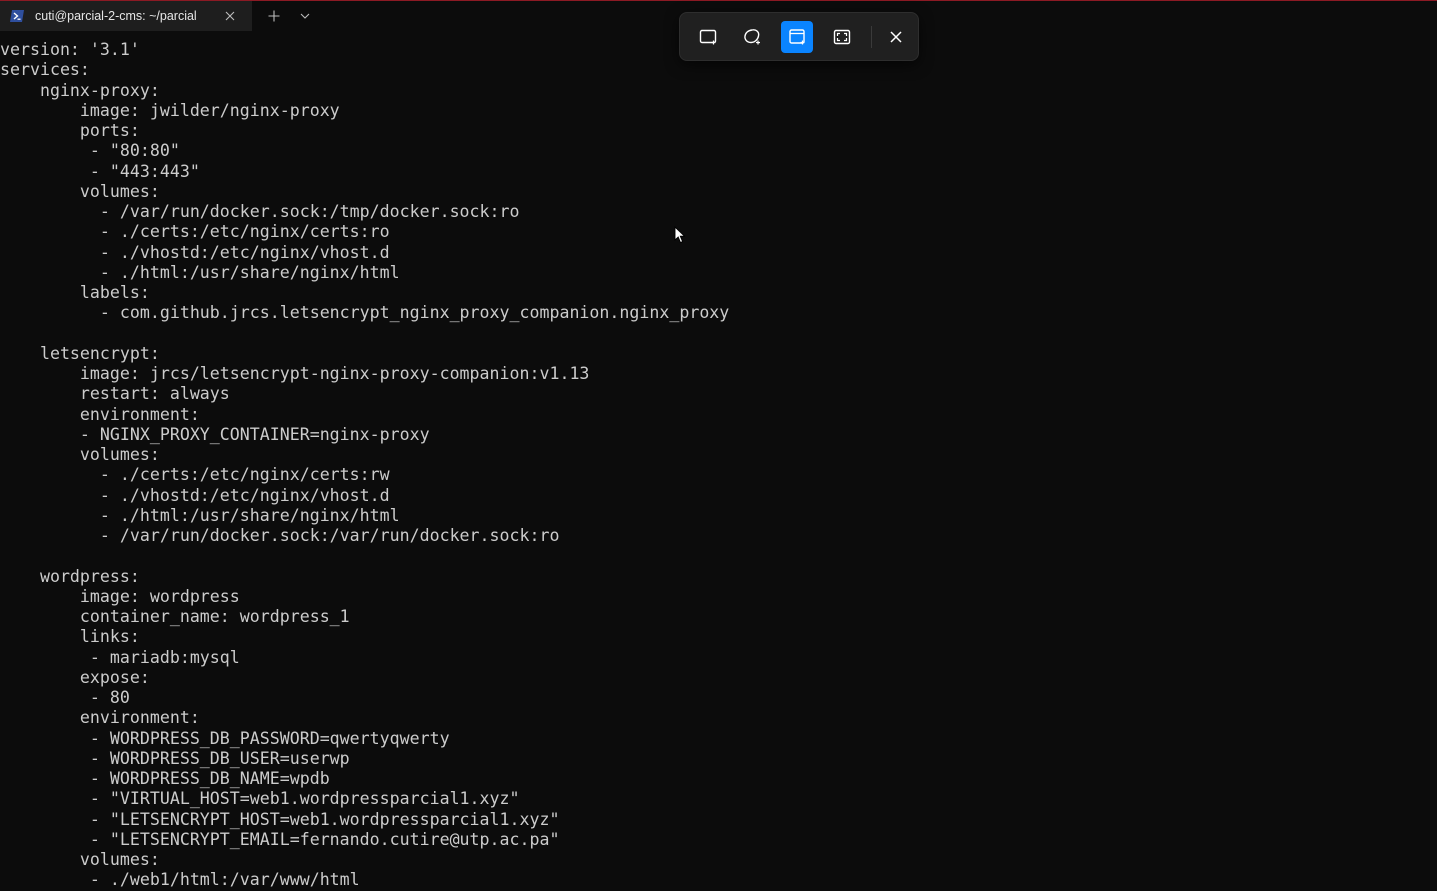 The image size is (1437, 891). Describe the element at coordinates (871, 37) in the screenshot. I see `toolbar-divider` at that location.